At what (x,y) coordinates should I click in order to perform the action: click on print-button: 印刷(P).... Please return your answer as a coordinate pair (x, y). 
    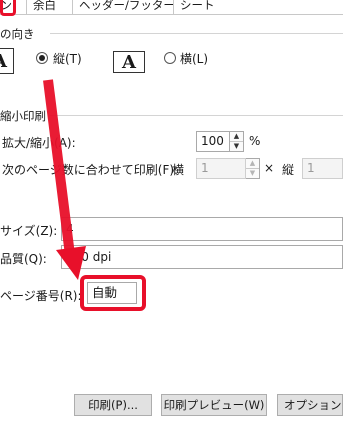
    Looking at the image, I should click on (113, 405).